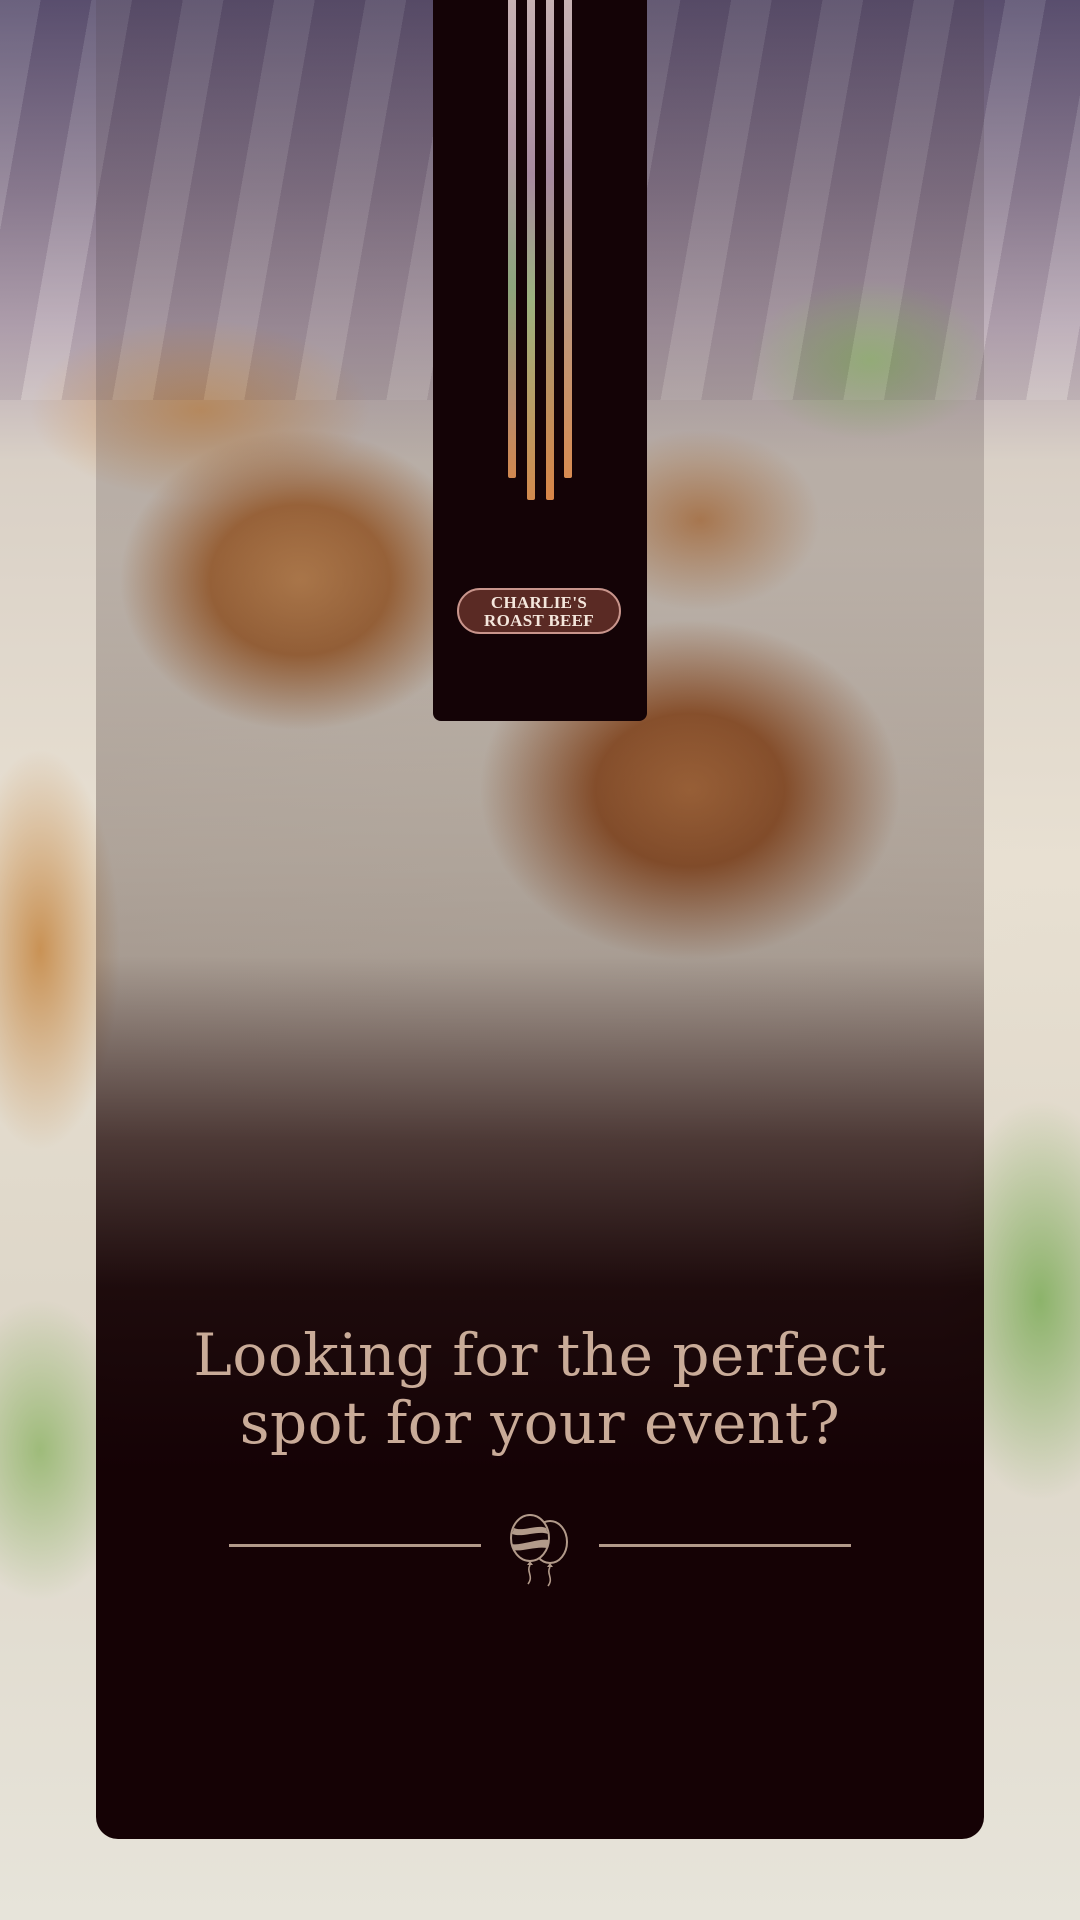 The image size is (1080, 1920). What do you see at coordinates (539, 1550) in the screenshot?
I see `balloons-icon` at bounding box center [539, 1550].